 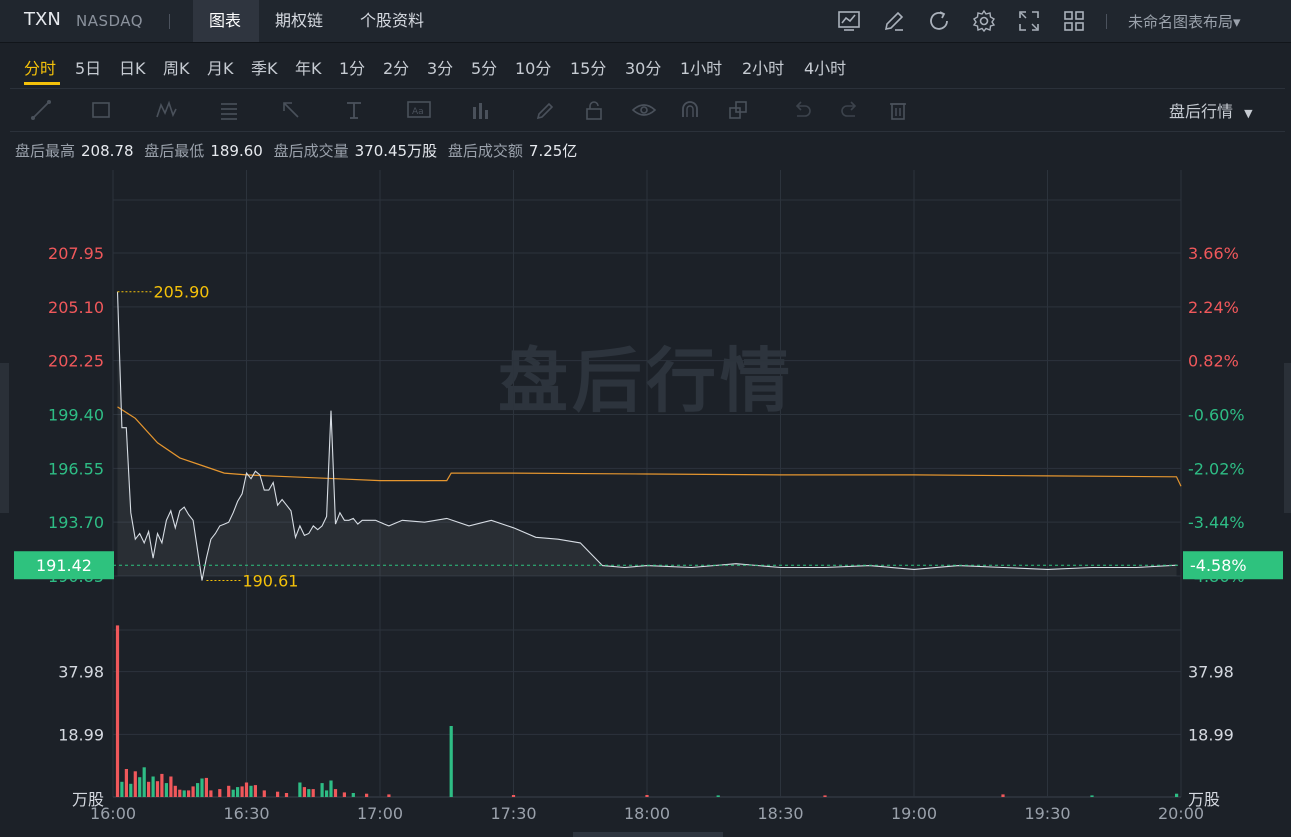 What do you see at coordinates (81, 672) in the screenshot?
I see `volume-tick-label: 37.98` at bounding box center [81, 672].